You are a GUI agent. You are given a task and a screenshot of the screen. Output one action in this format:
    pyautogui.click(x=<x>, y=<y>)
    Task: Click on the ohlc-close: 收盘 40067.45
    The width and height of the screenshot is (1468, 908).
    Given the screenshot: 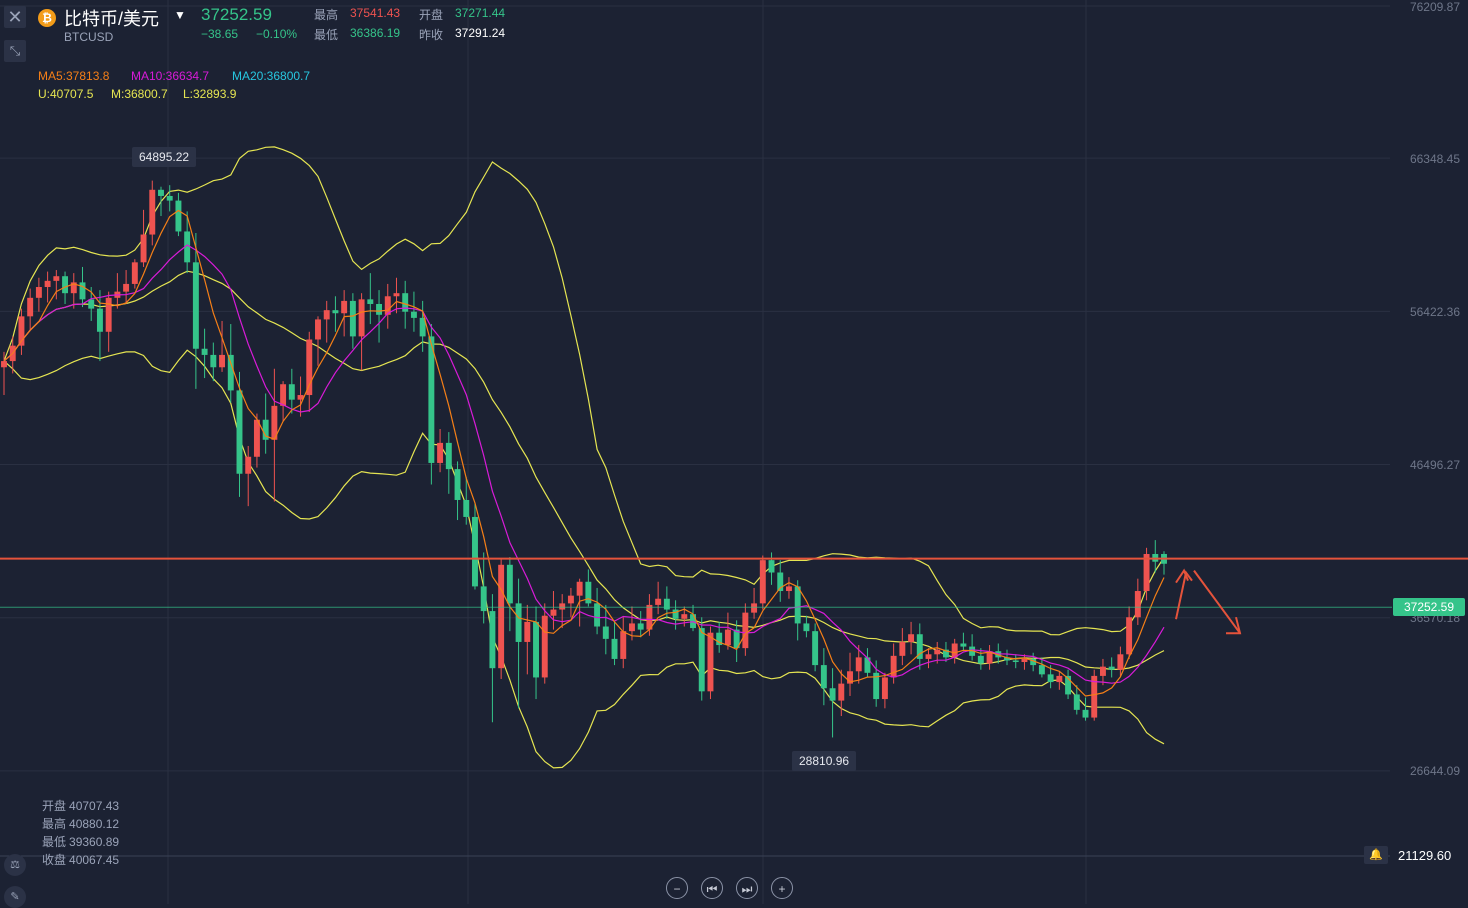 What is the action you would take?
    pyautogui.click(x=80, y=859)
    